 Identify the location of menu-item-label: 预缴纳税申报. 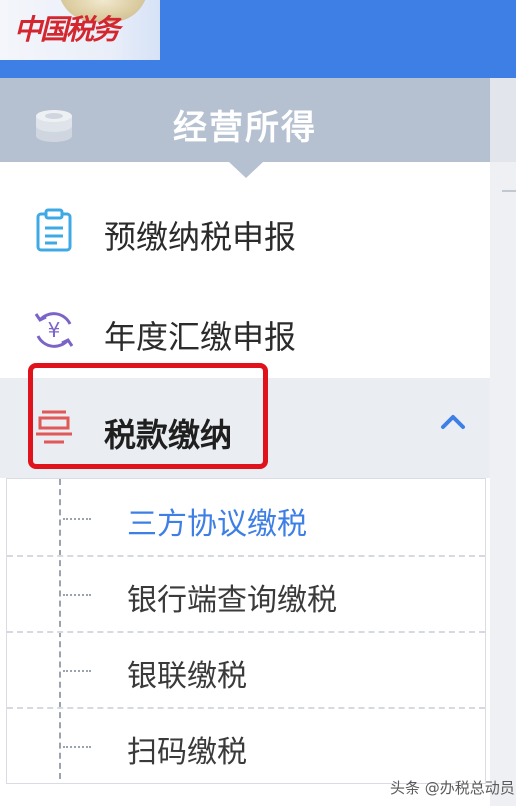
(200, 237).